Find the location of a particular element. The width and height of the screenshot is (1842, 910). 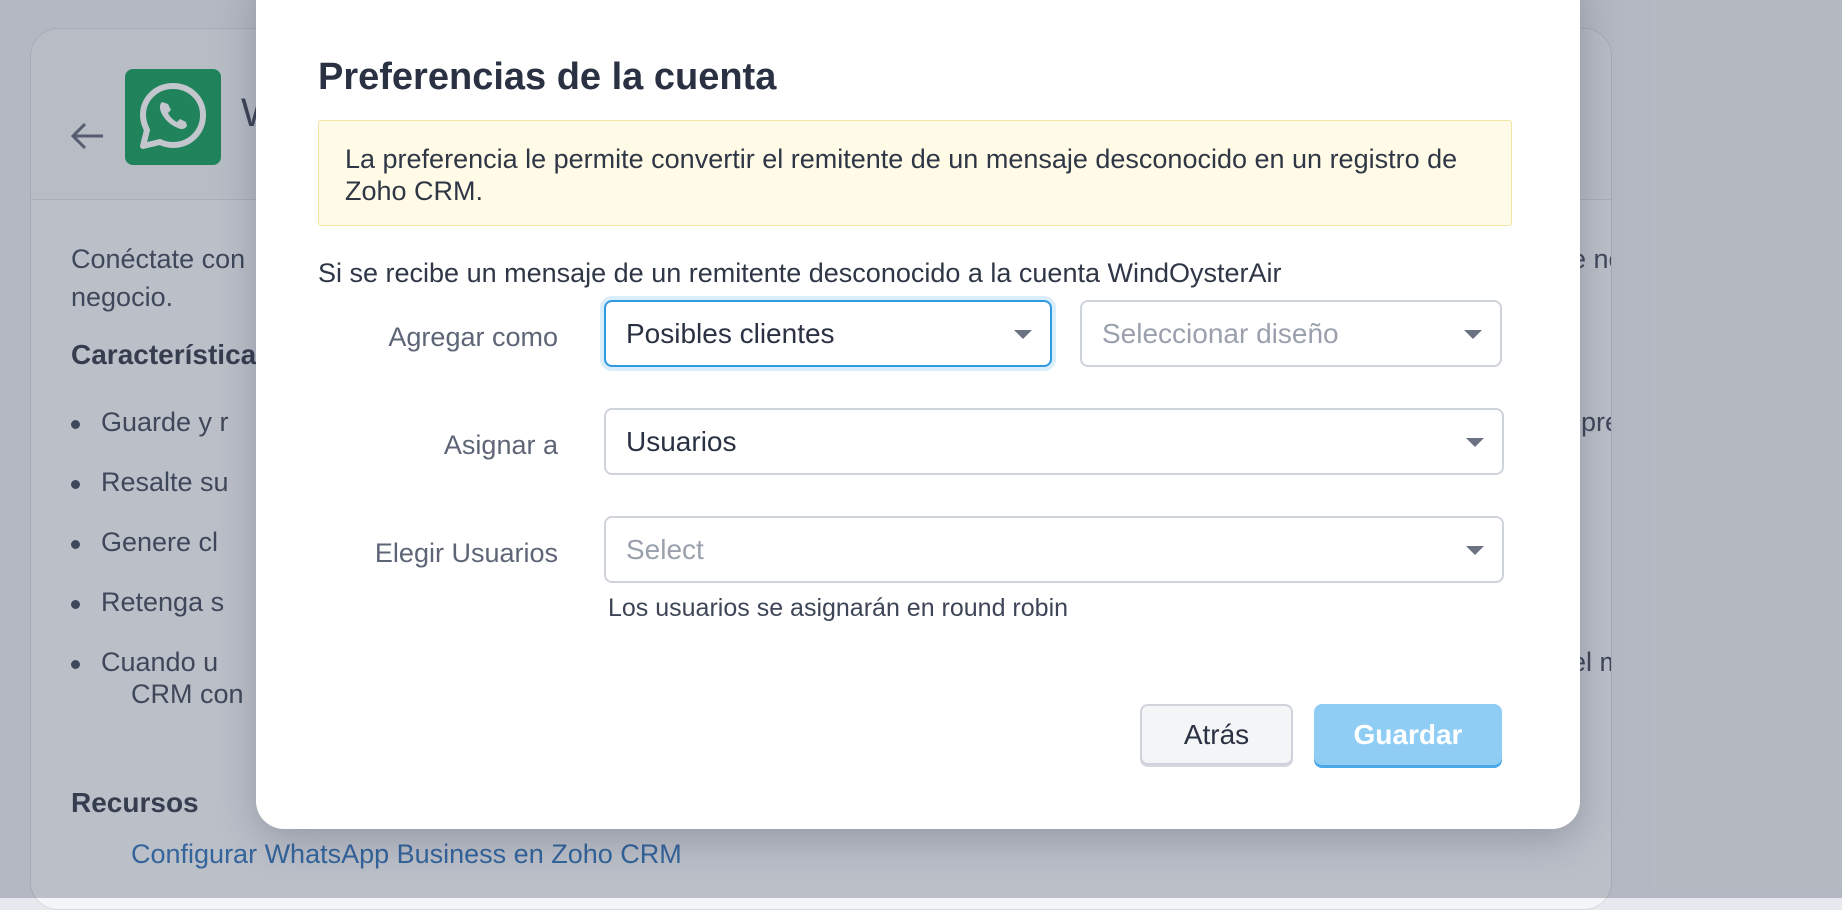

add-as-value: Posibles clientes is located at coordinates (730, 334).